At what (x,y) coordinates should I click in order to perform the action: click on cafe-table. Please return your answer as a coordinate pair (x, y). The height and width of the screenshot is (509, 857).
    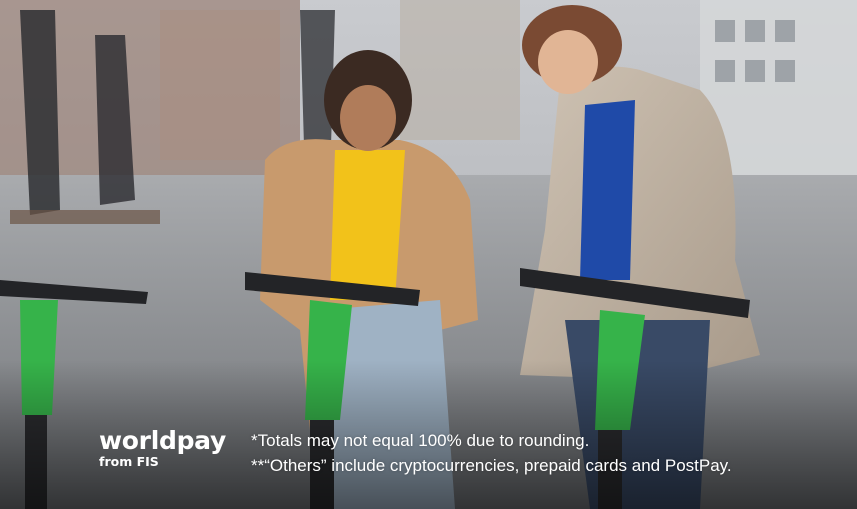
    Looking at the image, I should click on (85, 217).